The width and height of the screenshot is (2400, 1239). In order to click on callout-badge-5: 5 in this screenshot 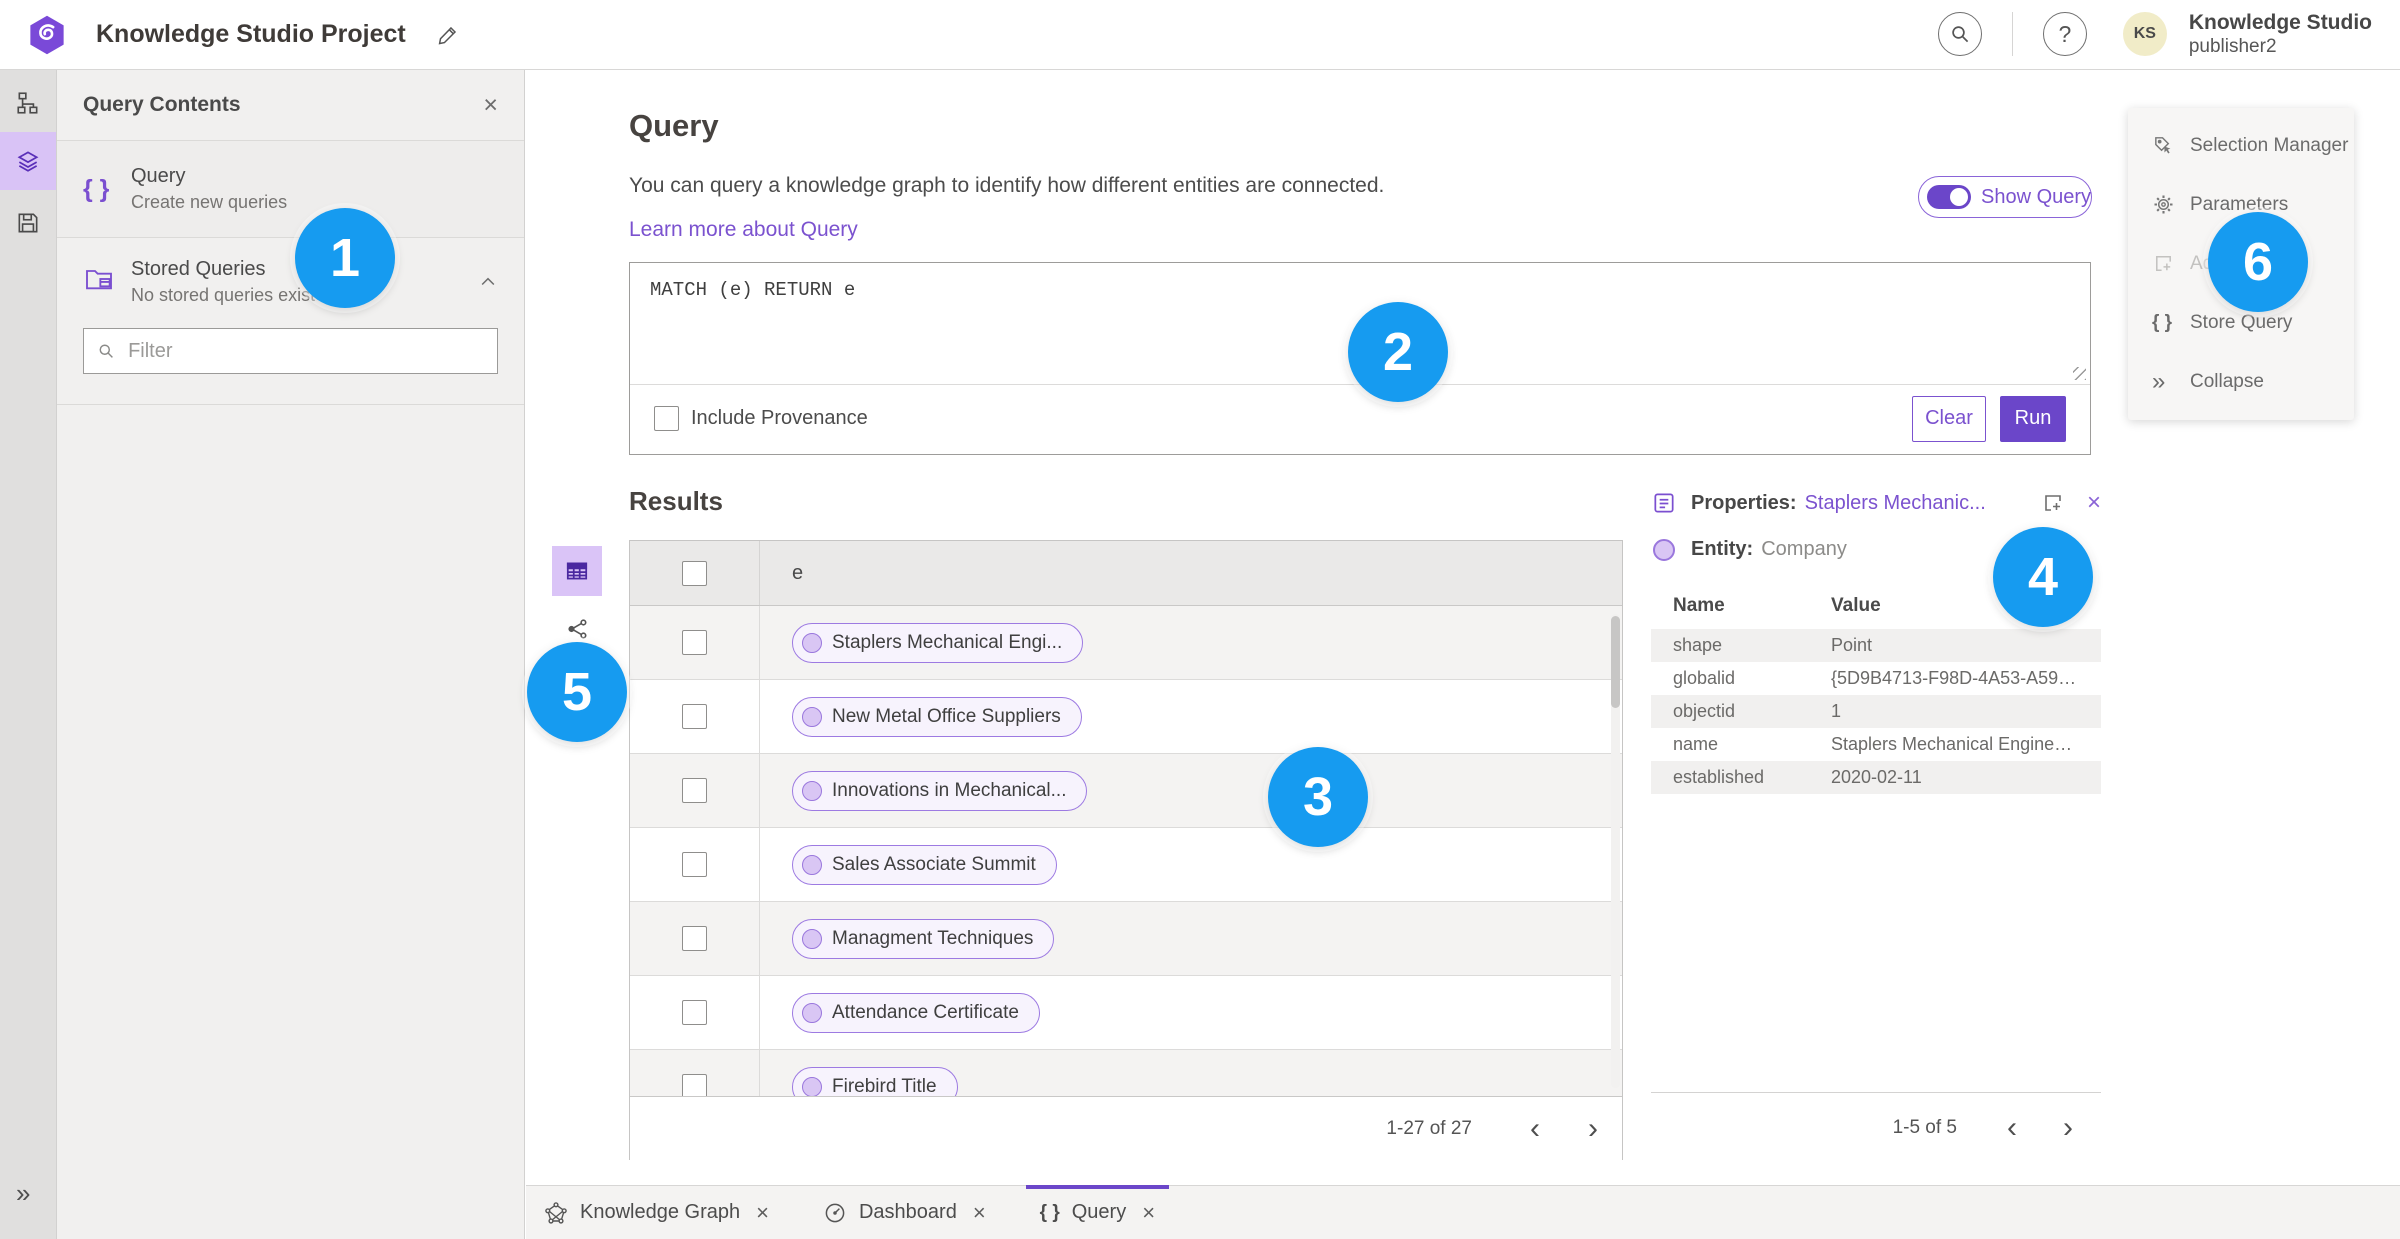, I will do `click(577, 692)`.